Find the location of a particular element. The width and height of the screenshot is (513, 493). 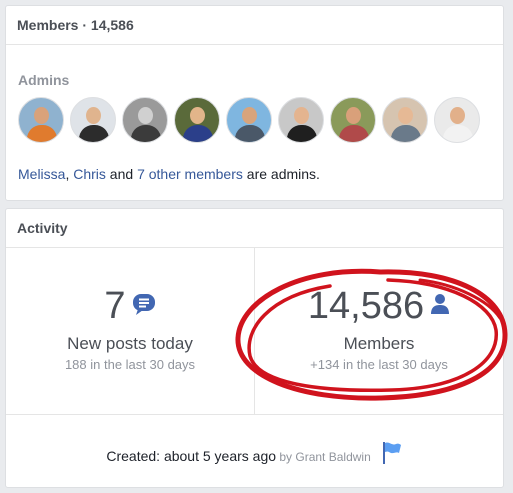

members-count: 14,586 is located at coordinates (366, 306).